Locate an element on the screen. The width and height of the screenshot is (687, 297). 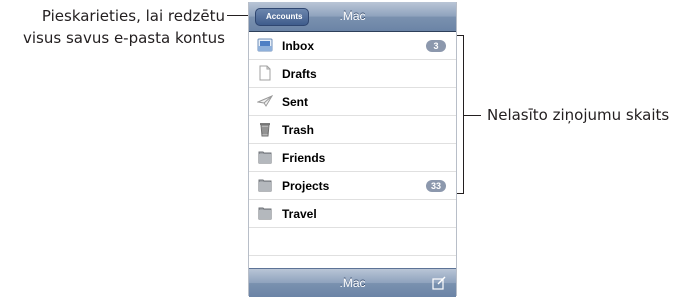
mailbox-label: Projects is located at coordinates (306, 186).